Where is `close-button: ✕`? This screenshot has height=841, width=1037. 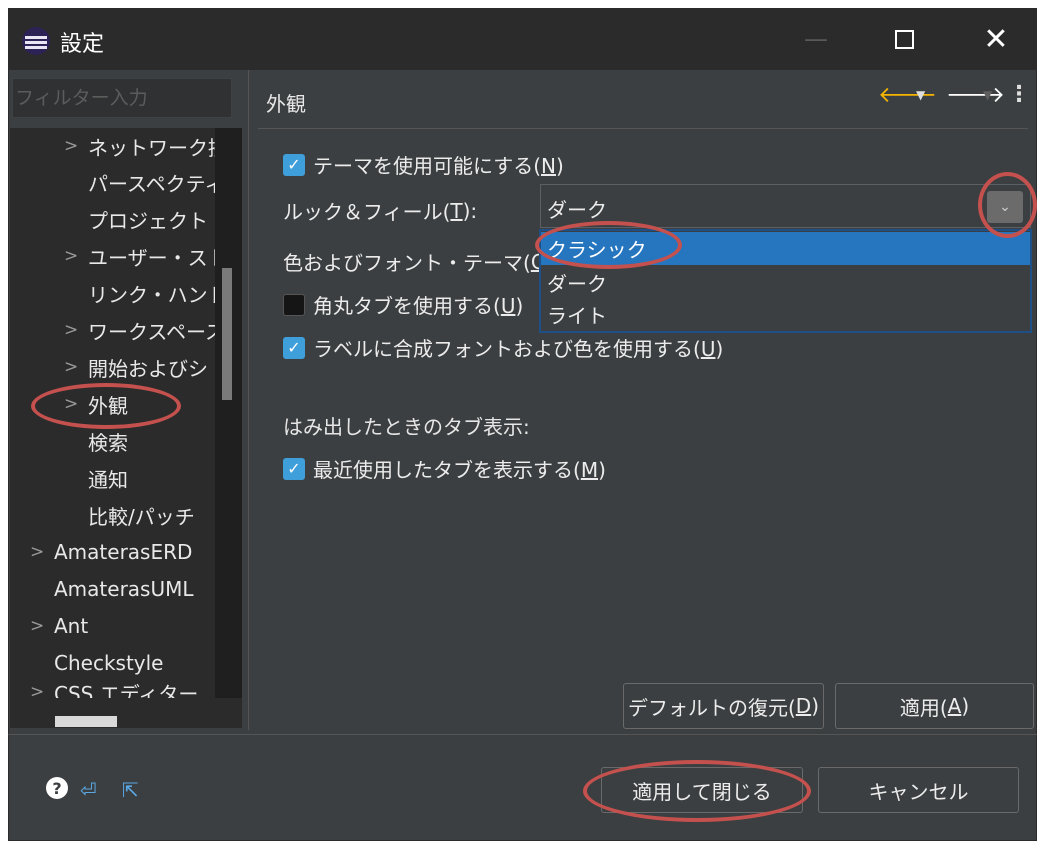 close-button: ✕ is located at coordinates (996, 39).